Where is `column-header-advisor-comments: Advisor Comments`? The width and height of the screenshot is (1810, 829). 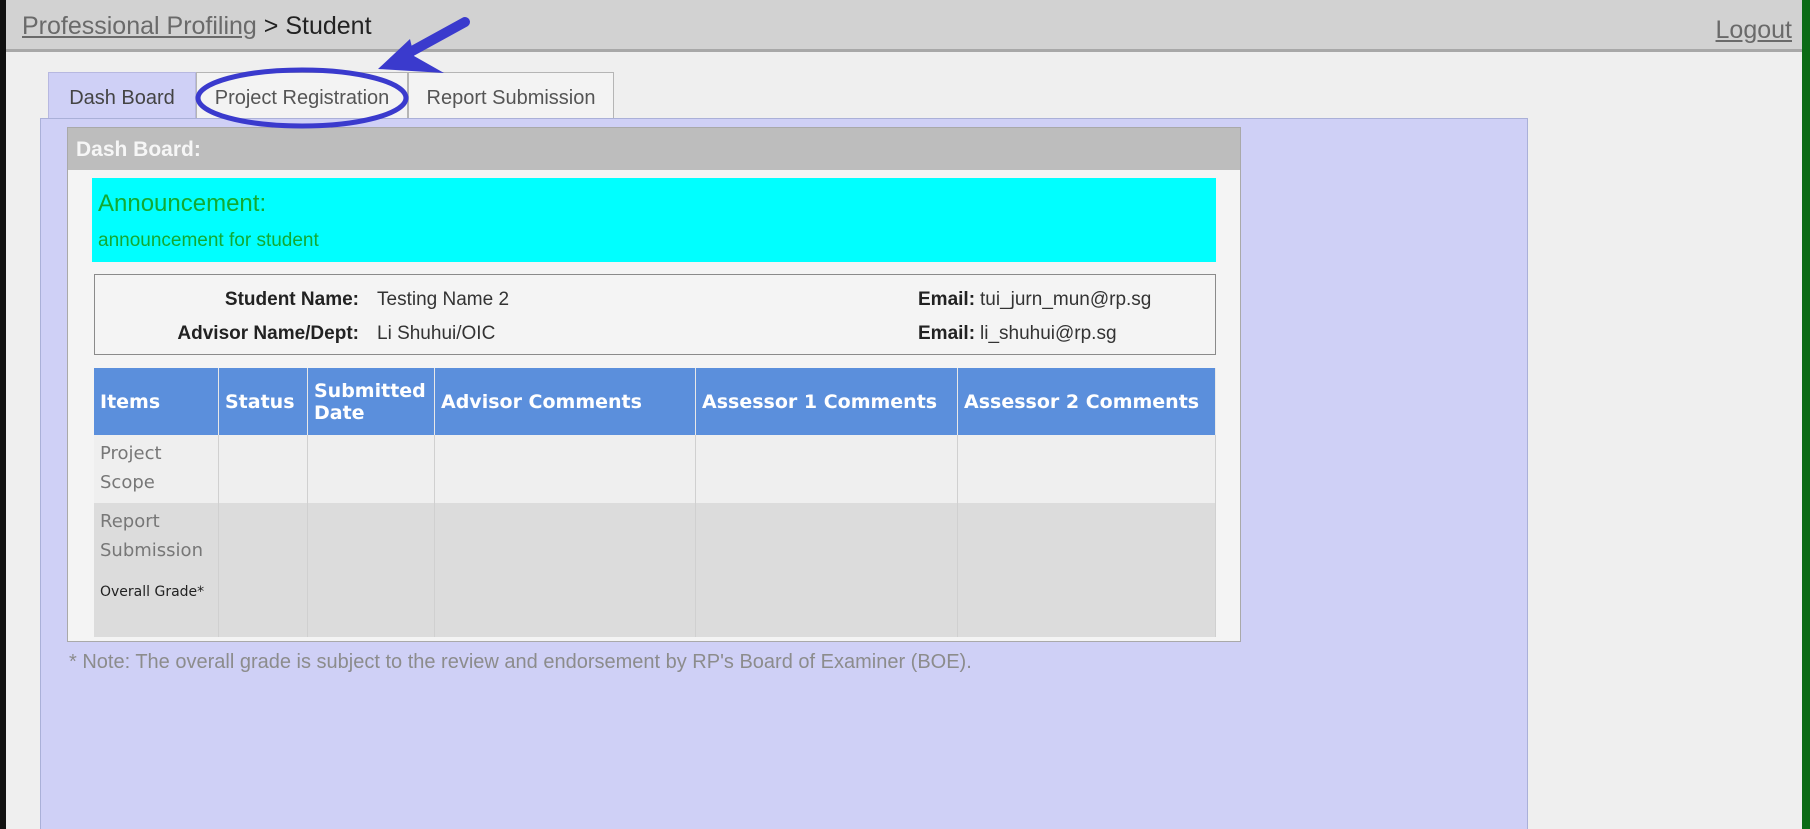
column-header-advisor-comments: Advisor Comments is located at coordinates (565, 401).